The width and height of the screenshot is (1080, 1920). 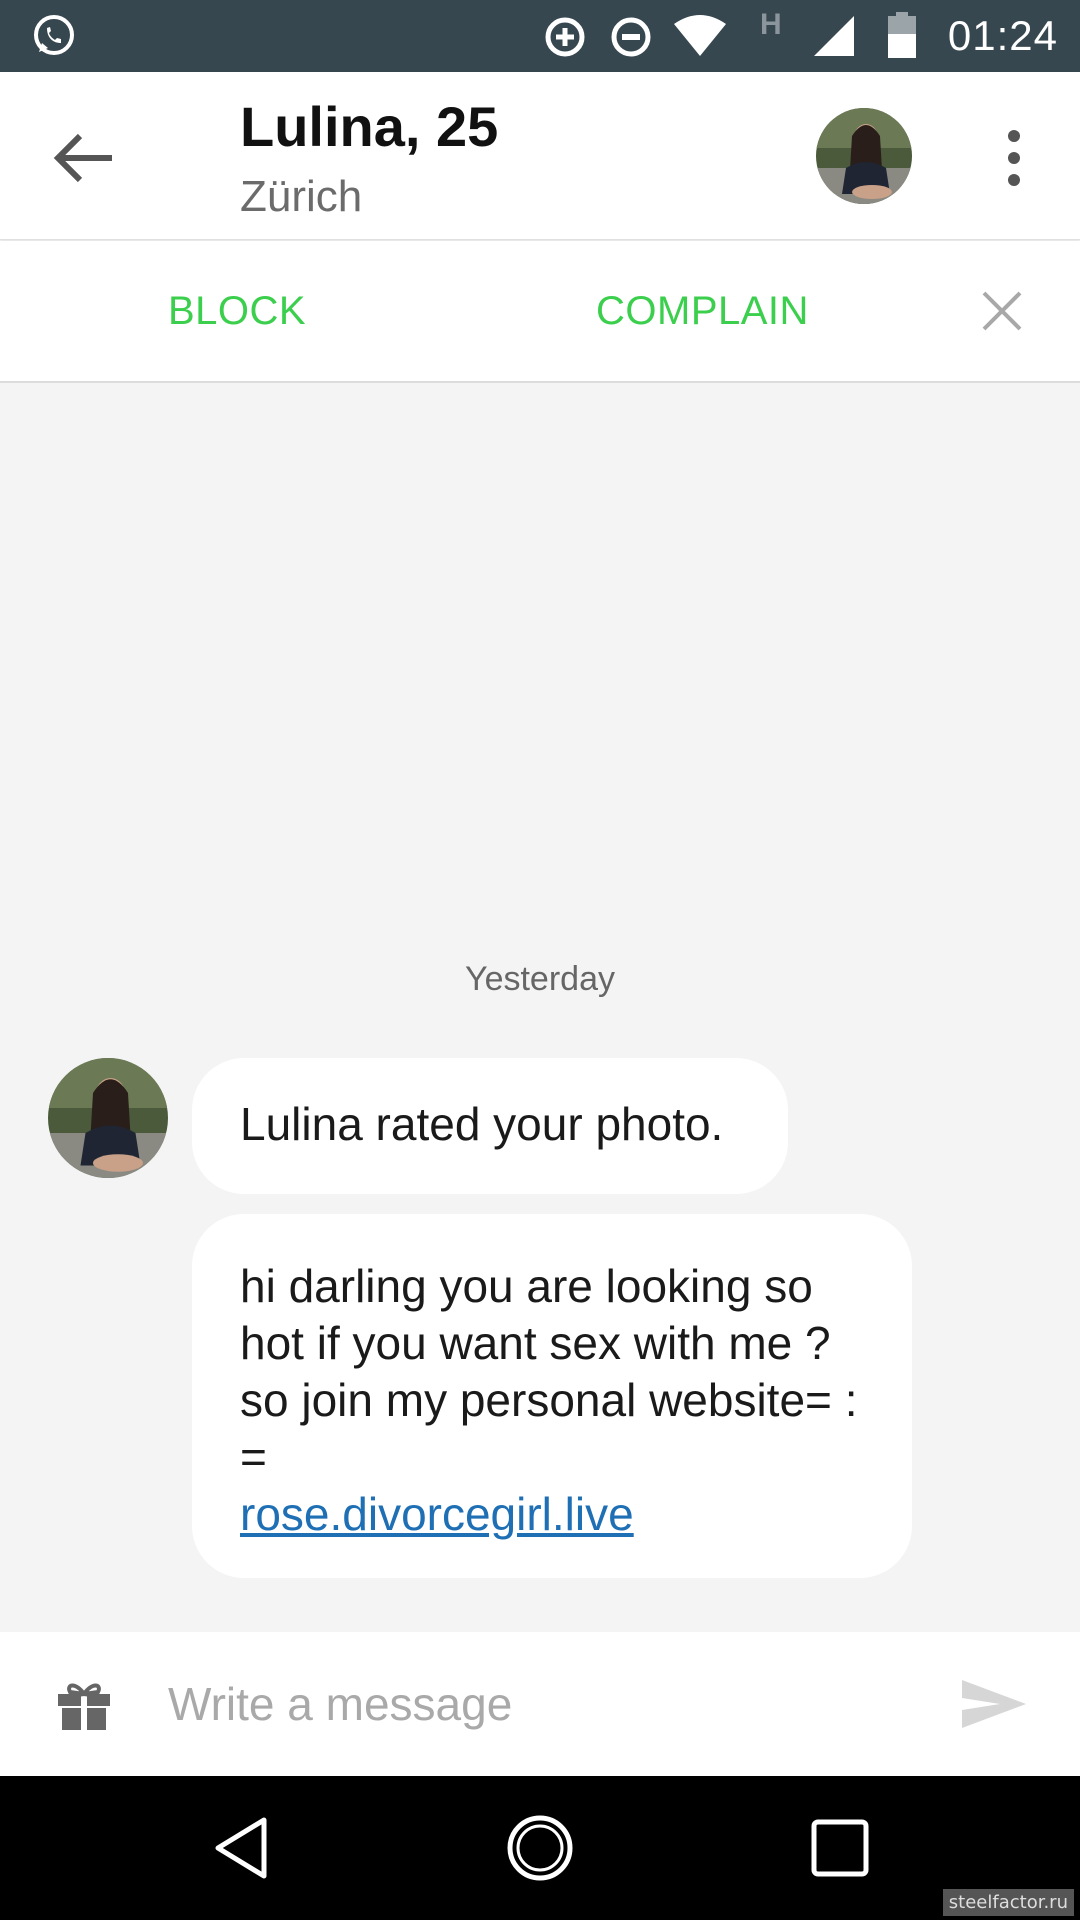 I want to click on status-time: 01:24, so click(x=1002, y=35).